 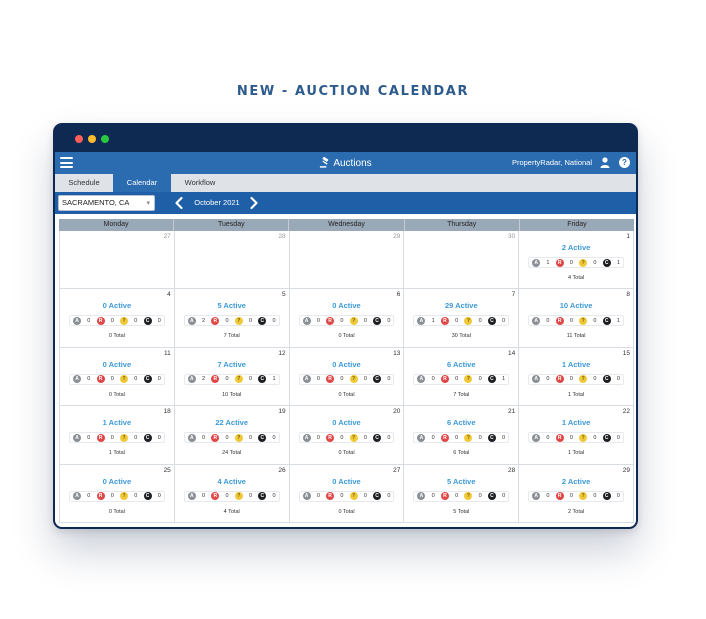 I want to click on calendar-day-cell: 14 6 Active A 0 R 0? 0 C 1 7 Total, so click(x=462, y=377).